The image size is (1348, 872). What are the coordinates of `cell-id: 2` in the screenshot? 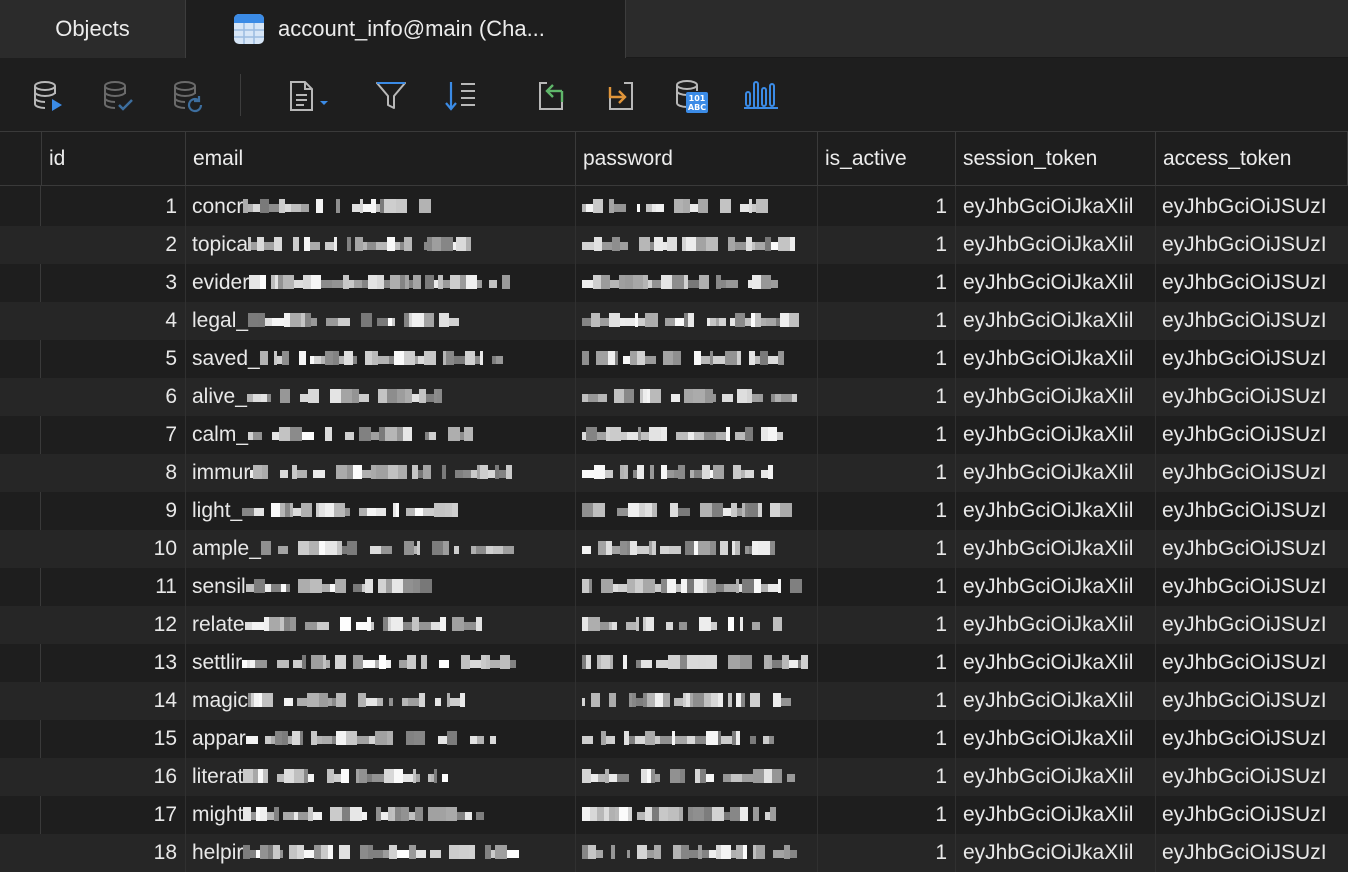 It's located at (113, 245).